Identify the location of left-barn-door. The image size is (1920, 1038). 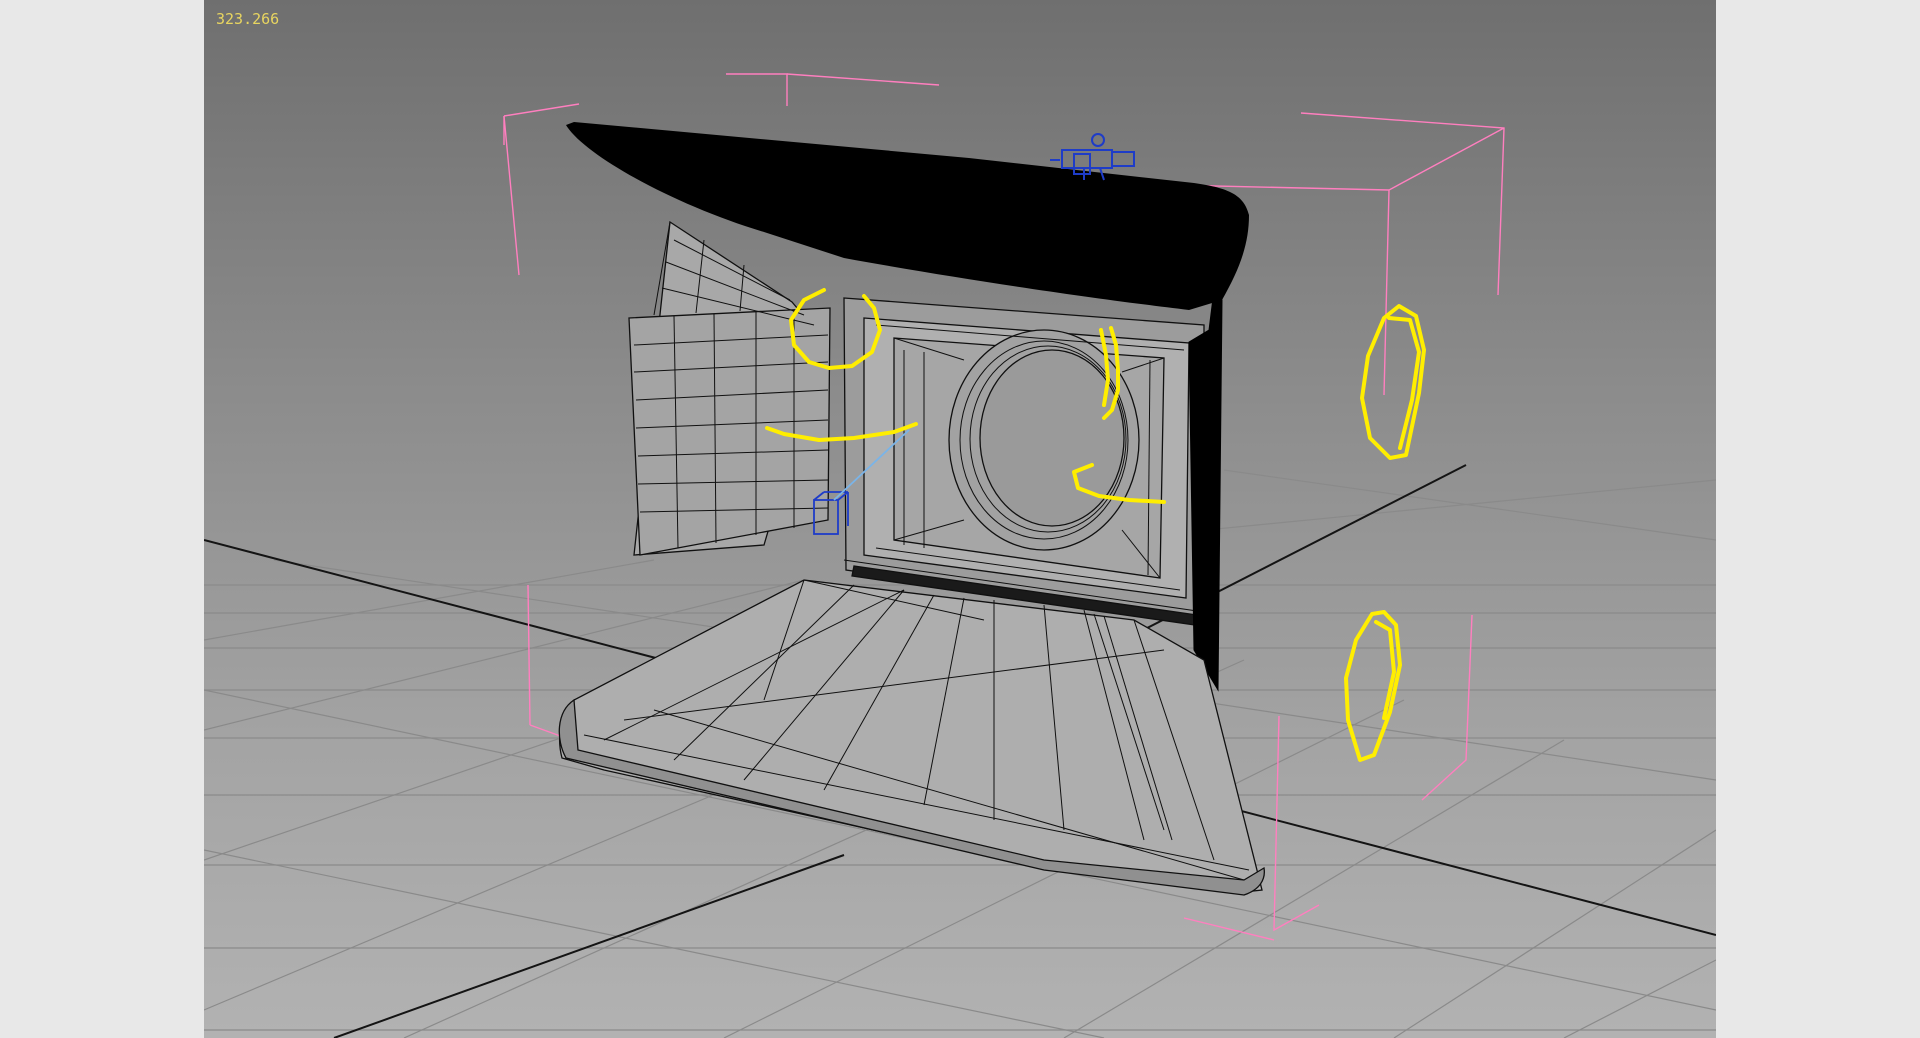
(729, 388).